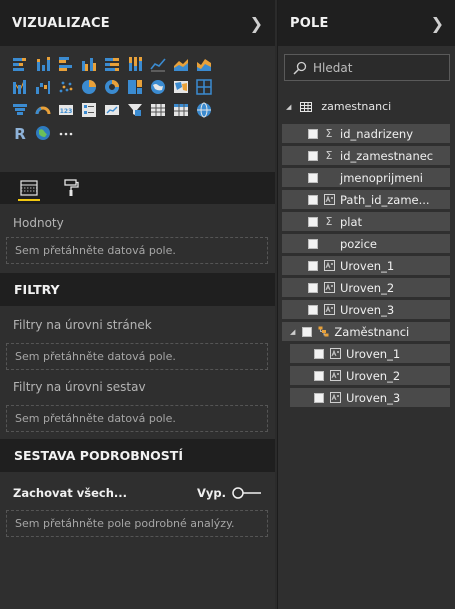 Image resolution: width=455 pixels, height=609 pixels. What do you see at coordinates (293, 331) in the screenshot?
I see `collapse-triangle-icon: ◢` at bounding box center [293, 331].